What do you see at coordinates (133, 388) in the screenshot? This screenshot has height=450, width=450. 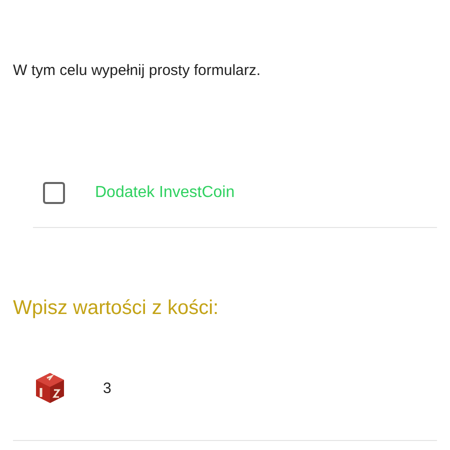 I see `dice-value-field: 3` at bounding box center [133, 388].